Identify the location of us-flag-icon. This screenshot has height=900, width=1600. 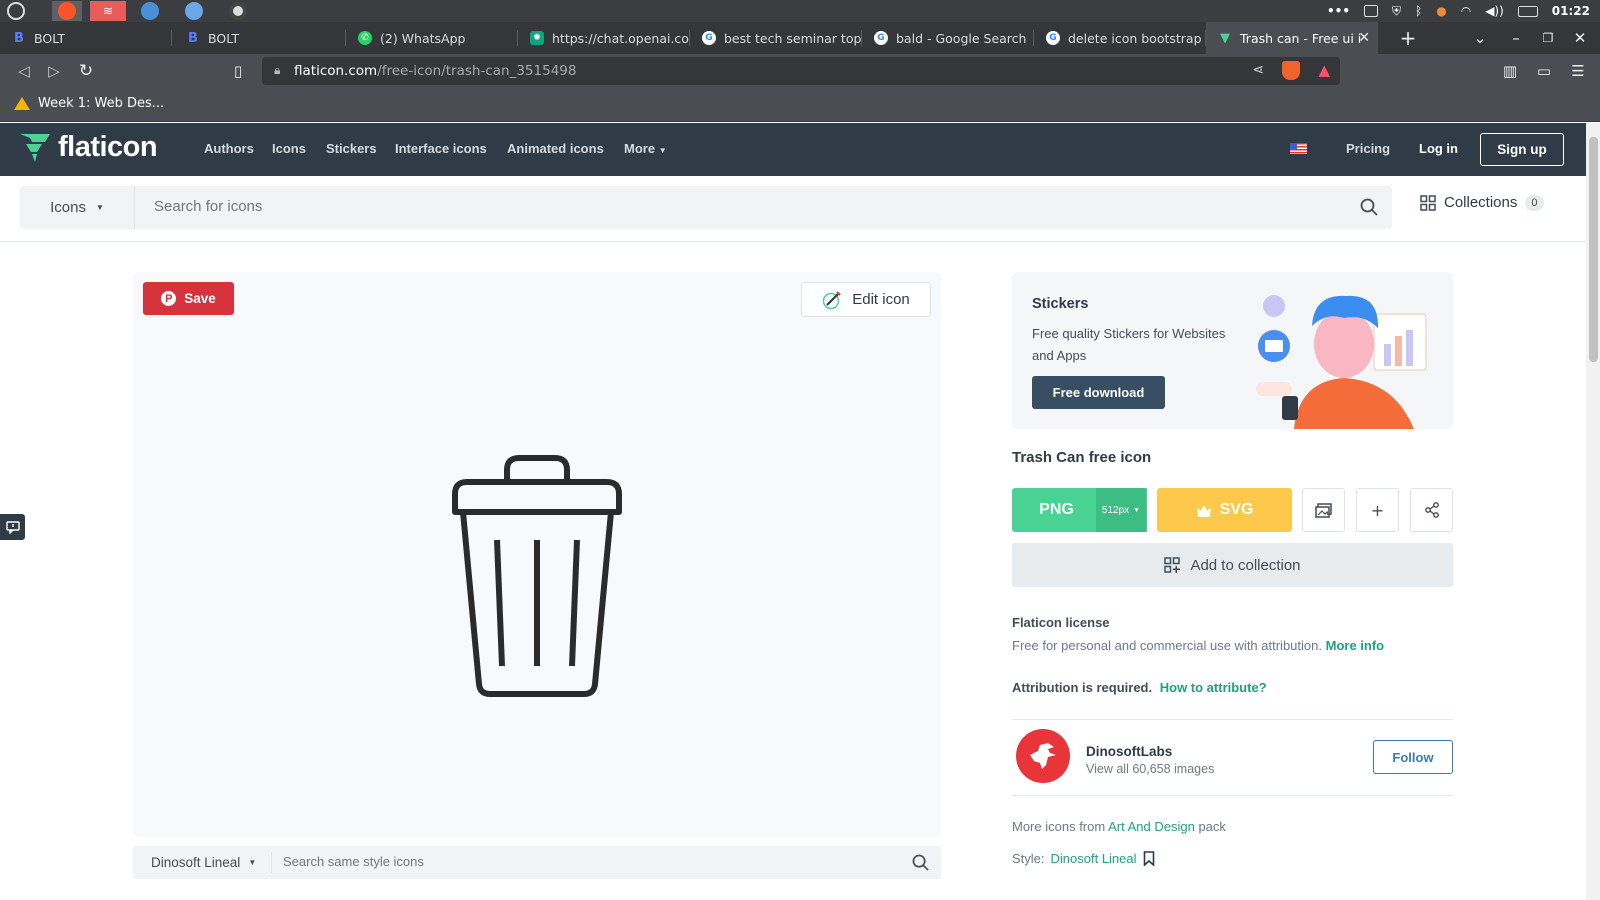
(1298, 148).